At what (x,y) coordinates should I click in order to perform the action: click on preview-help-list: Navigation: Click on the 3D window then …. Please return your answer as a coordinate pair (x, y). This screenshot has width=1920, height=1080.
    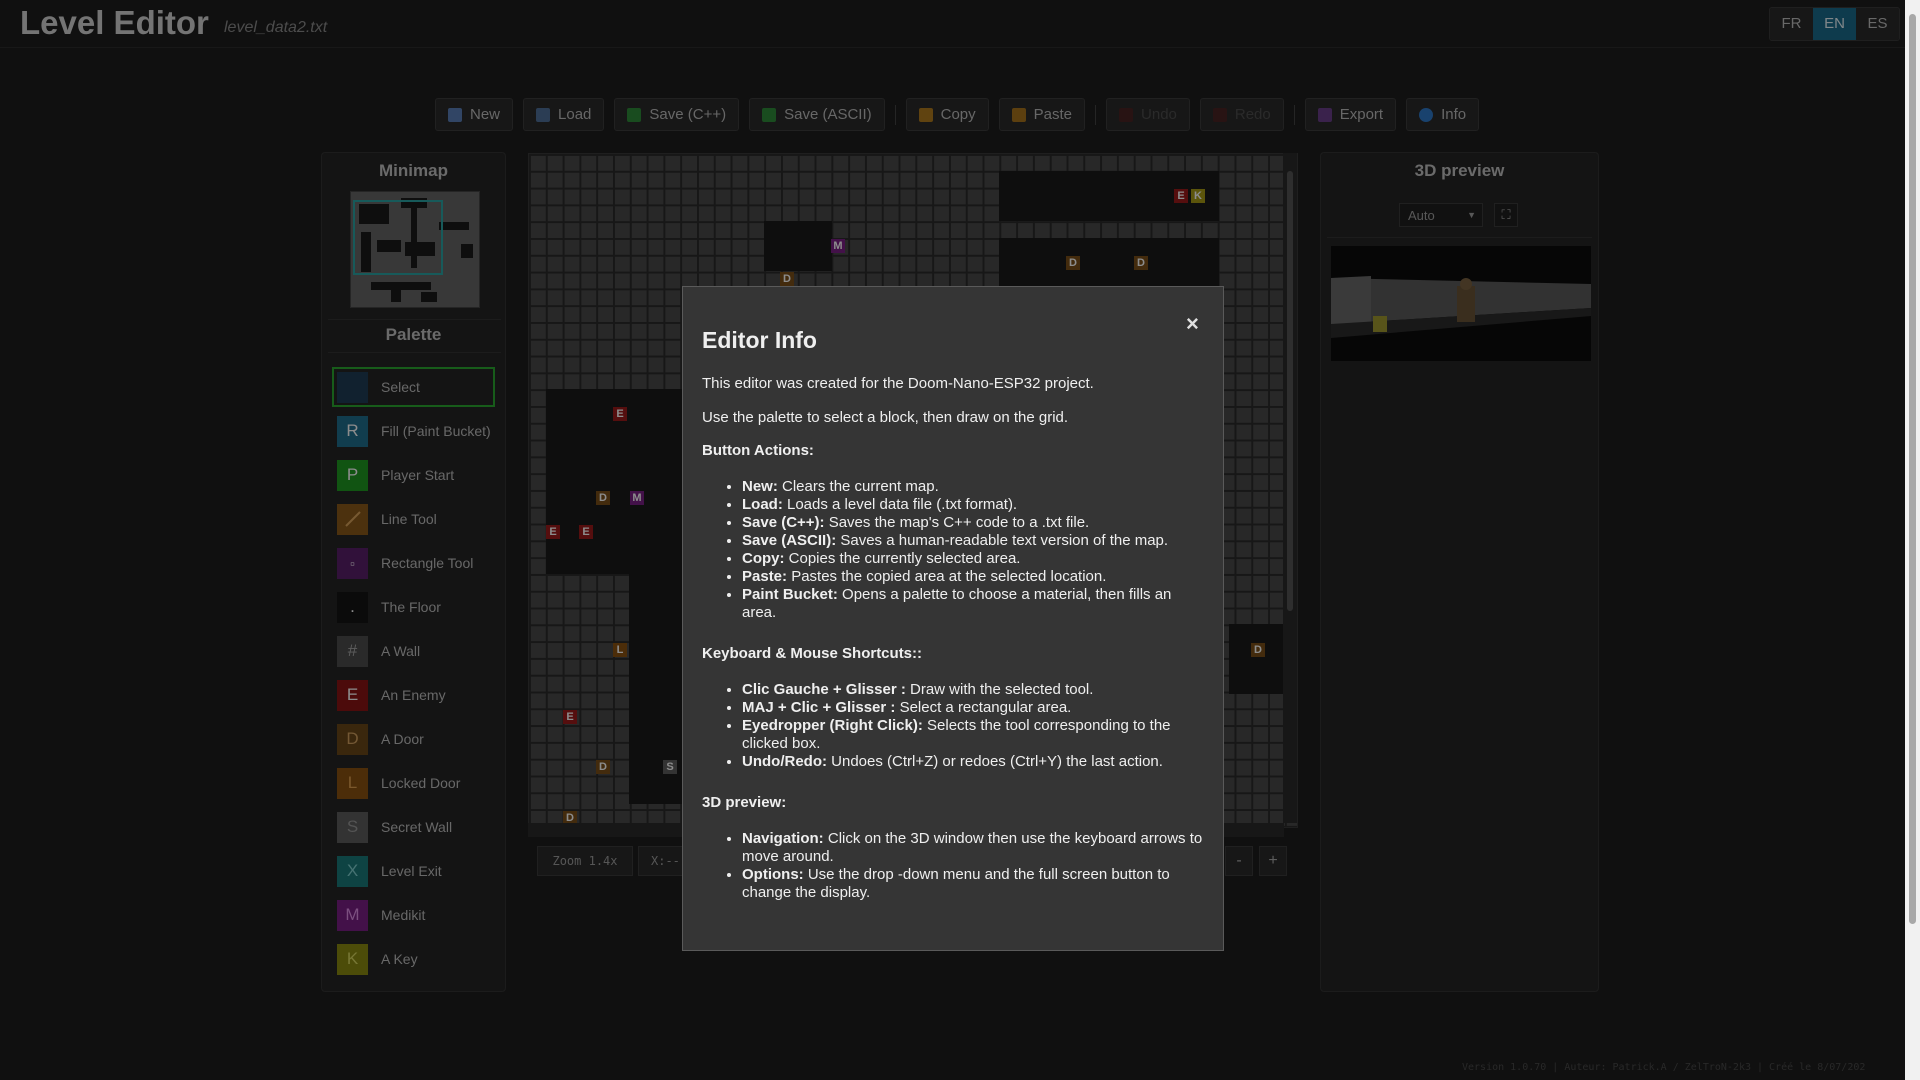
    Looking at the image, I should click on (972, 866).